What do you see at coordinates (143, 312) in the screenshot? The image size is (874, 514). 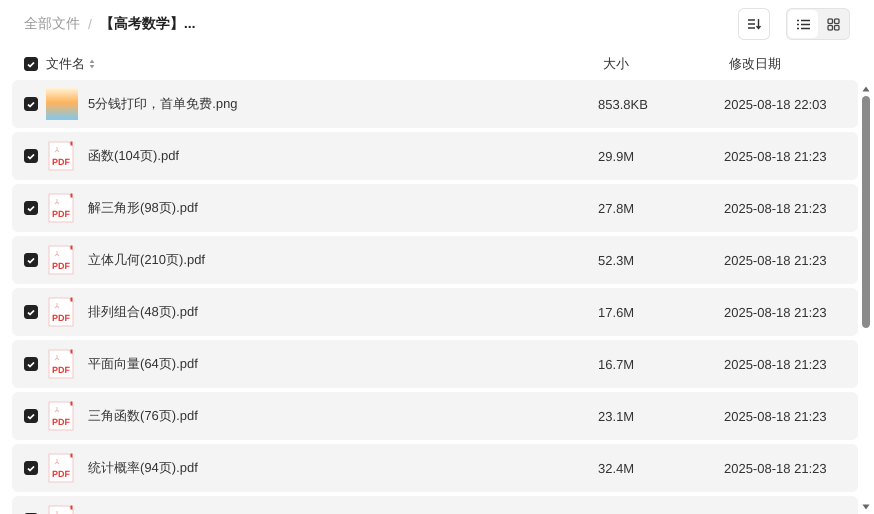 I see `file-name: 排列组合(48页).pdf` at bounding box center [143, 312].